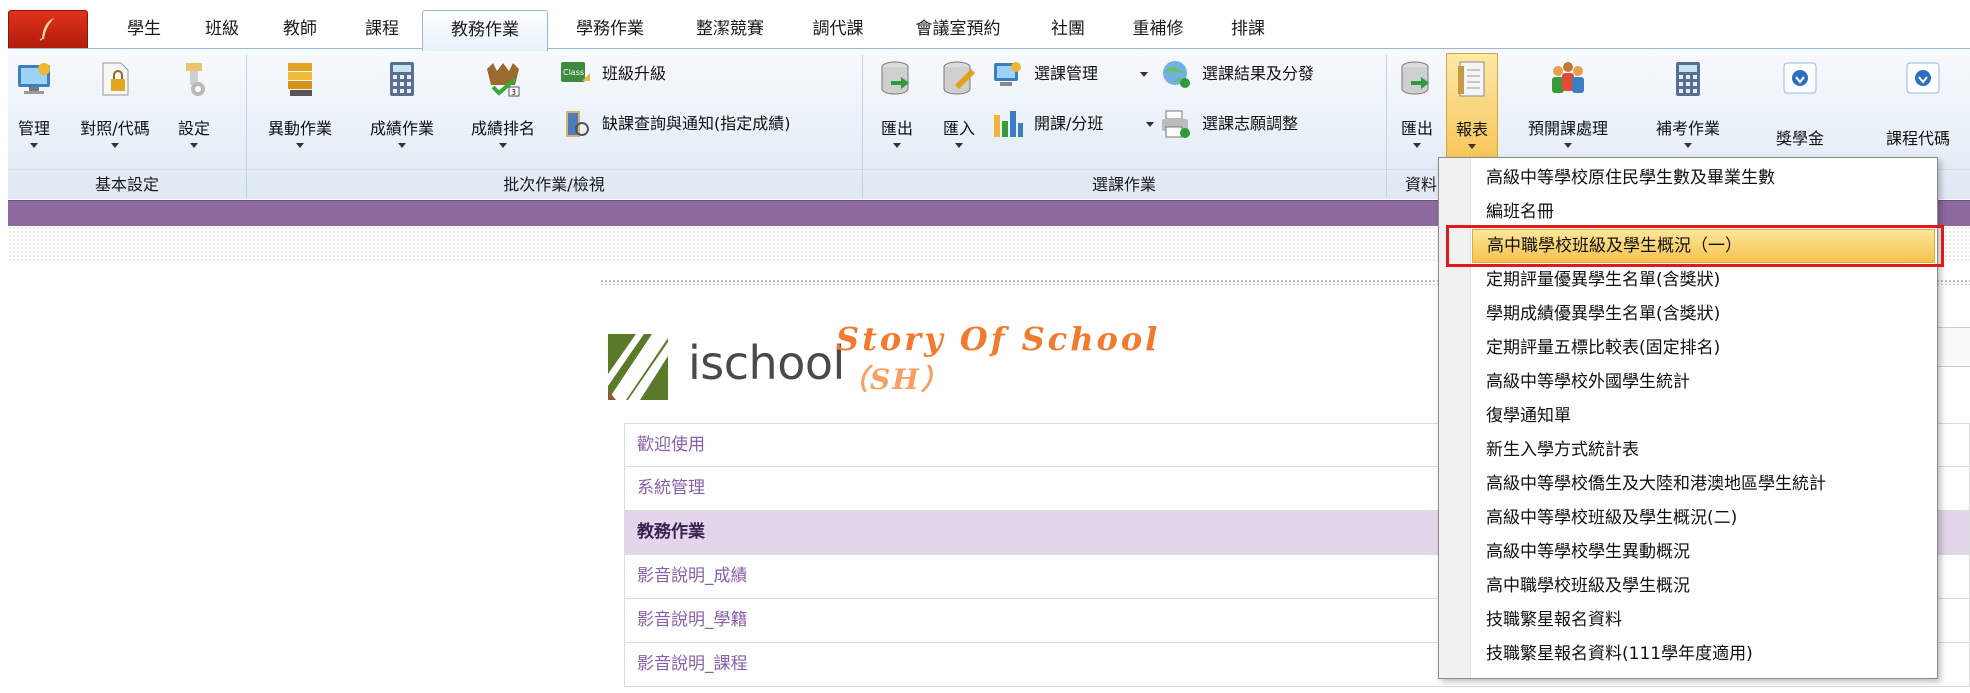  Describe the element at coordinates (513, 92) in the screenshot. I see `svg-text: 3` at that location.